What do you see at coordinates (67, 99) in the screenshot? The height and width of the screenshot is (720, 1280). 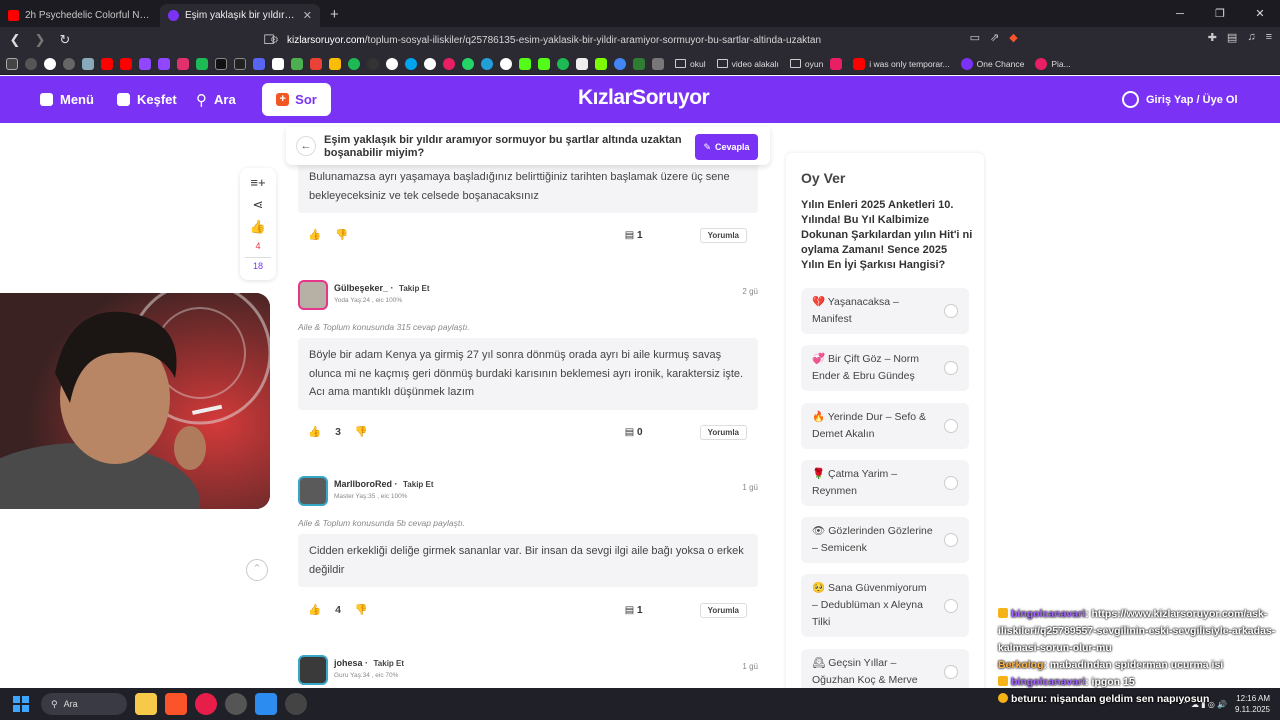 I see `menu-button: Menü` at bounding box center [67, 99].